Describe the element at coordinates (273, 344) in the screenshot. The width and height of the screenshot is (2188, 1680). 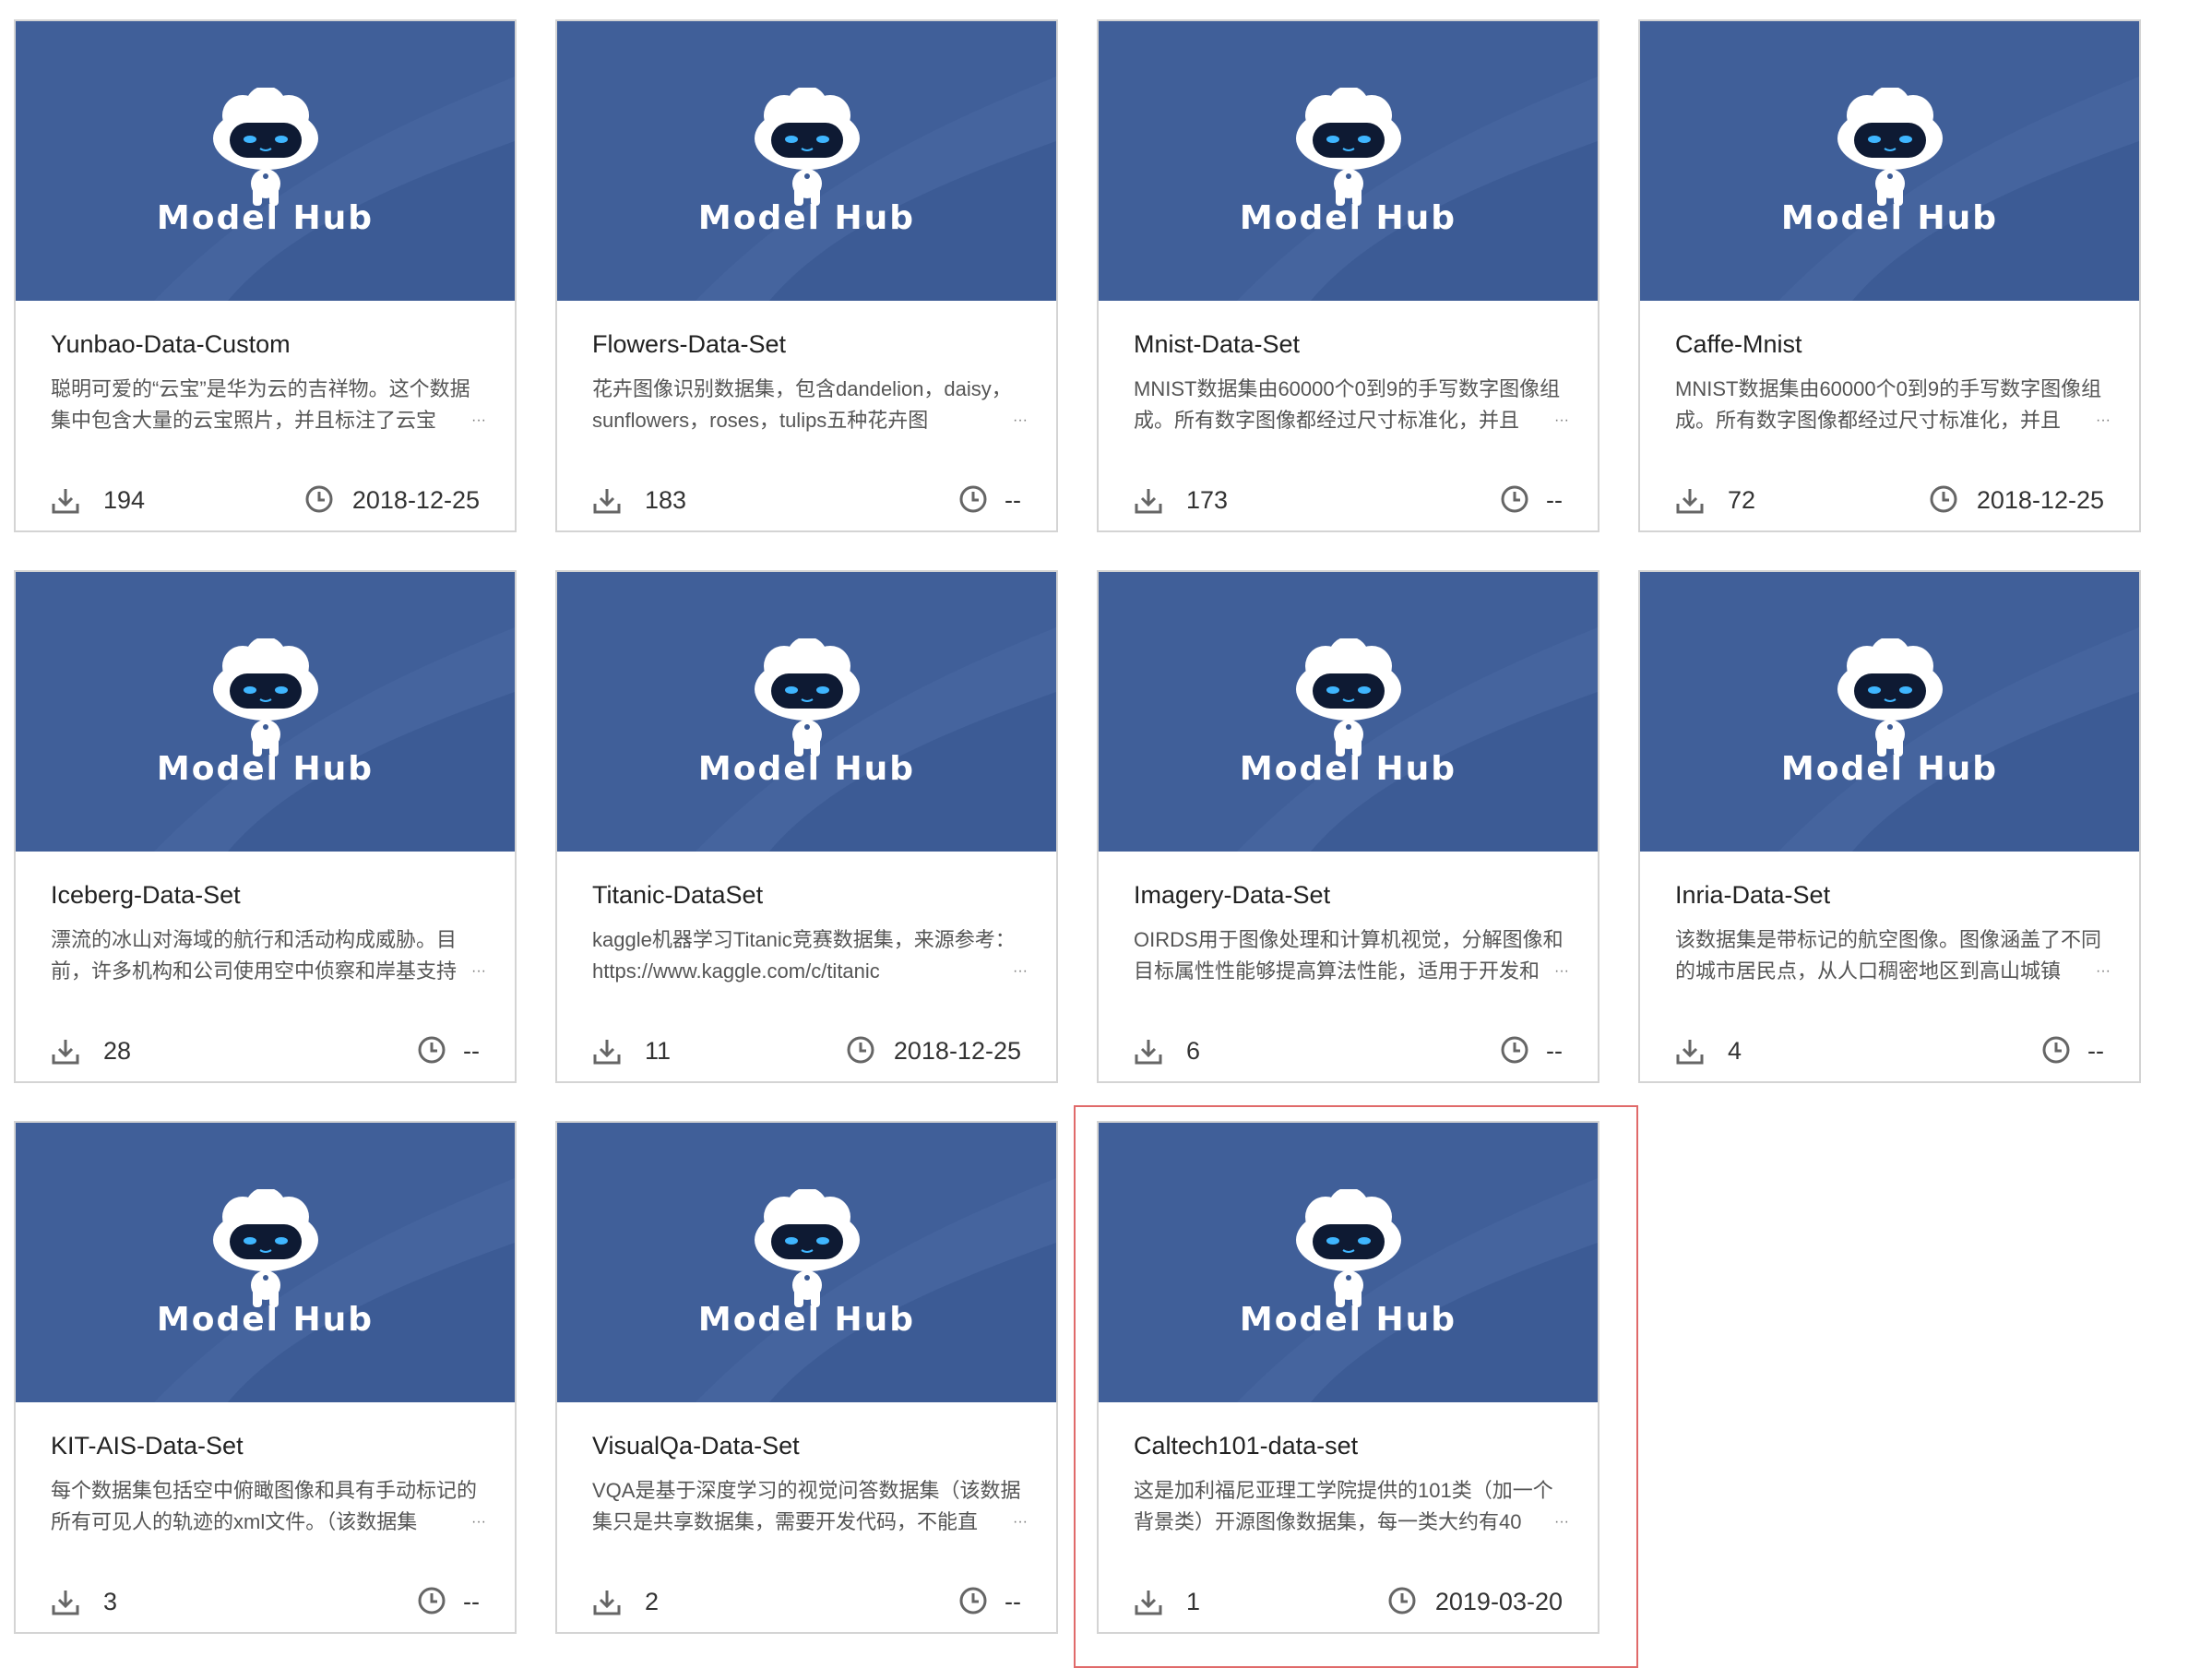
I see `dataset-title: Yunbao-Data-Custom` at that location.